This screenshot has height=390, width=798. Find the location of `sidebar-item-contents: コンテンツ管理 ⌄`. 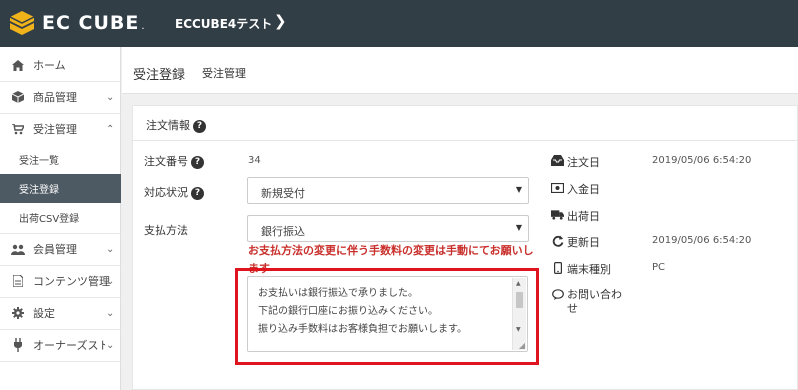

sidebar-item-contents: コンテンツ管理 ⌄ is located at coordinates (60, 281).